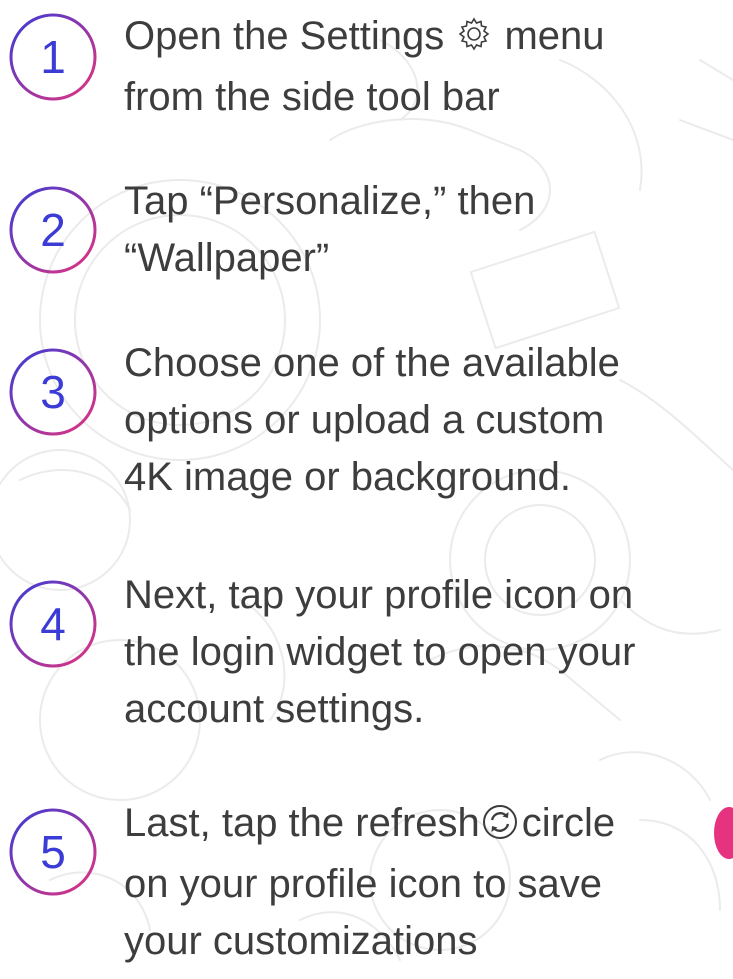  I want to click on step-line: Tap “Personalize,” then, so click(330, 201).